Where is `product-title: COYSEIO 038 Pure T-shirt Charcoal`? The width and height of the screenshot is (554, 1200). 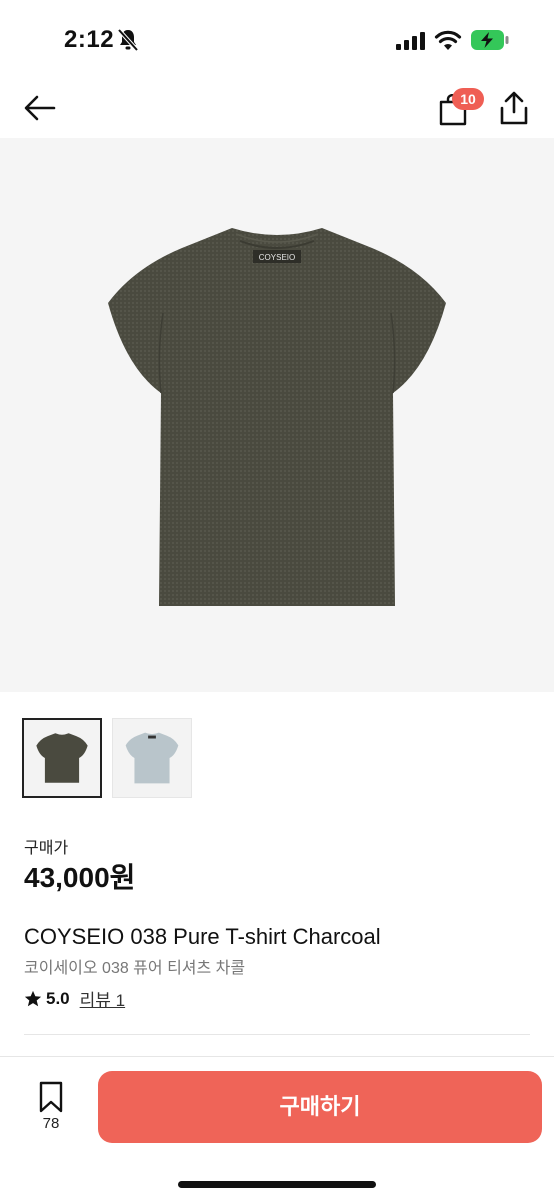 product-title: COYSEIO 038 Pure T-shirt Charcoal is located at coordinates (202, 936).